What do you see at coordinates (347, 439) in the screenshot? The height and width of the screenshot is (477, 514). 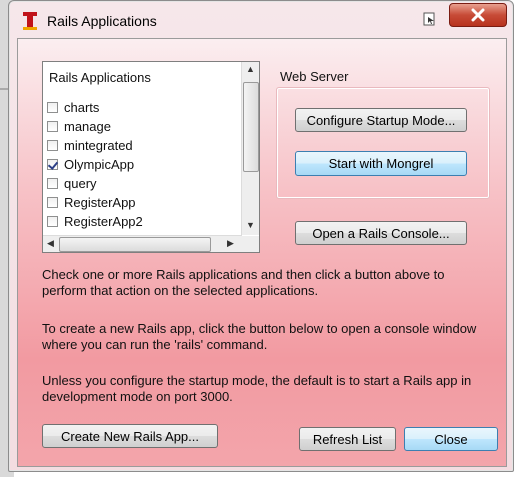 I see `refresh-list-button: Refresh List` at bounding box center [347, 439].